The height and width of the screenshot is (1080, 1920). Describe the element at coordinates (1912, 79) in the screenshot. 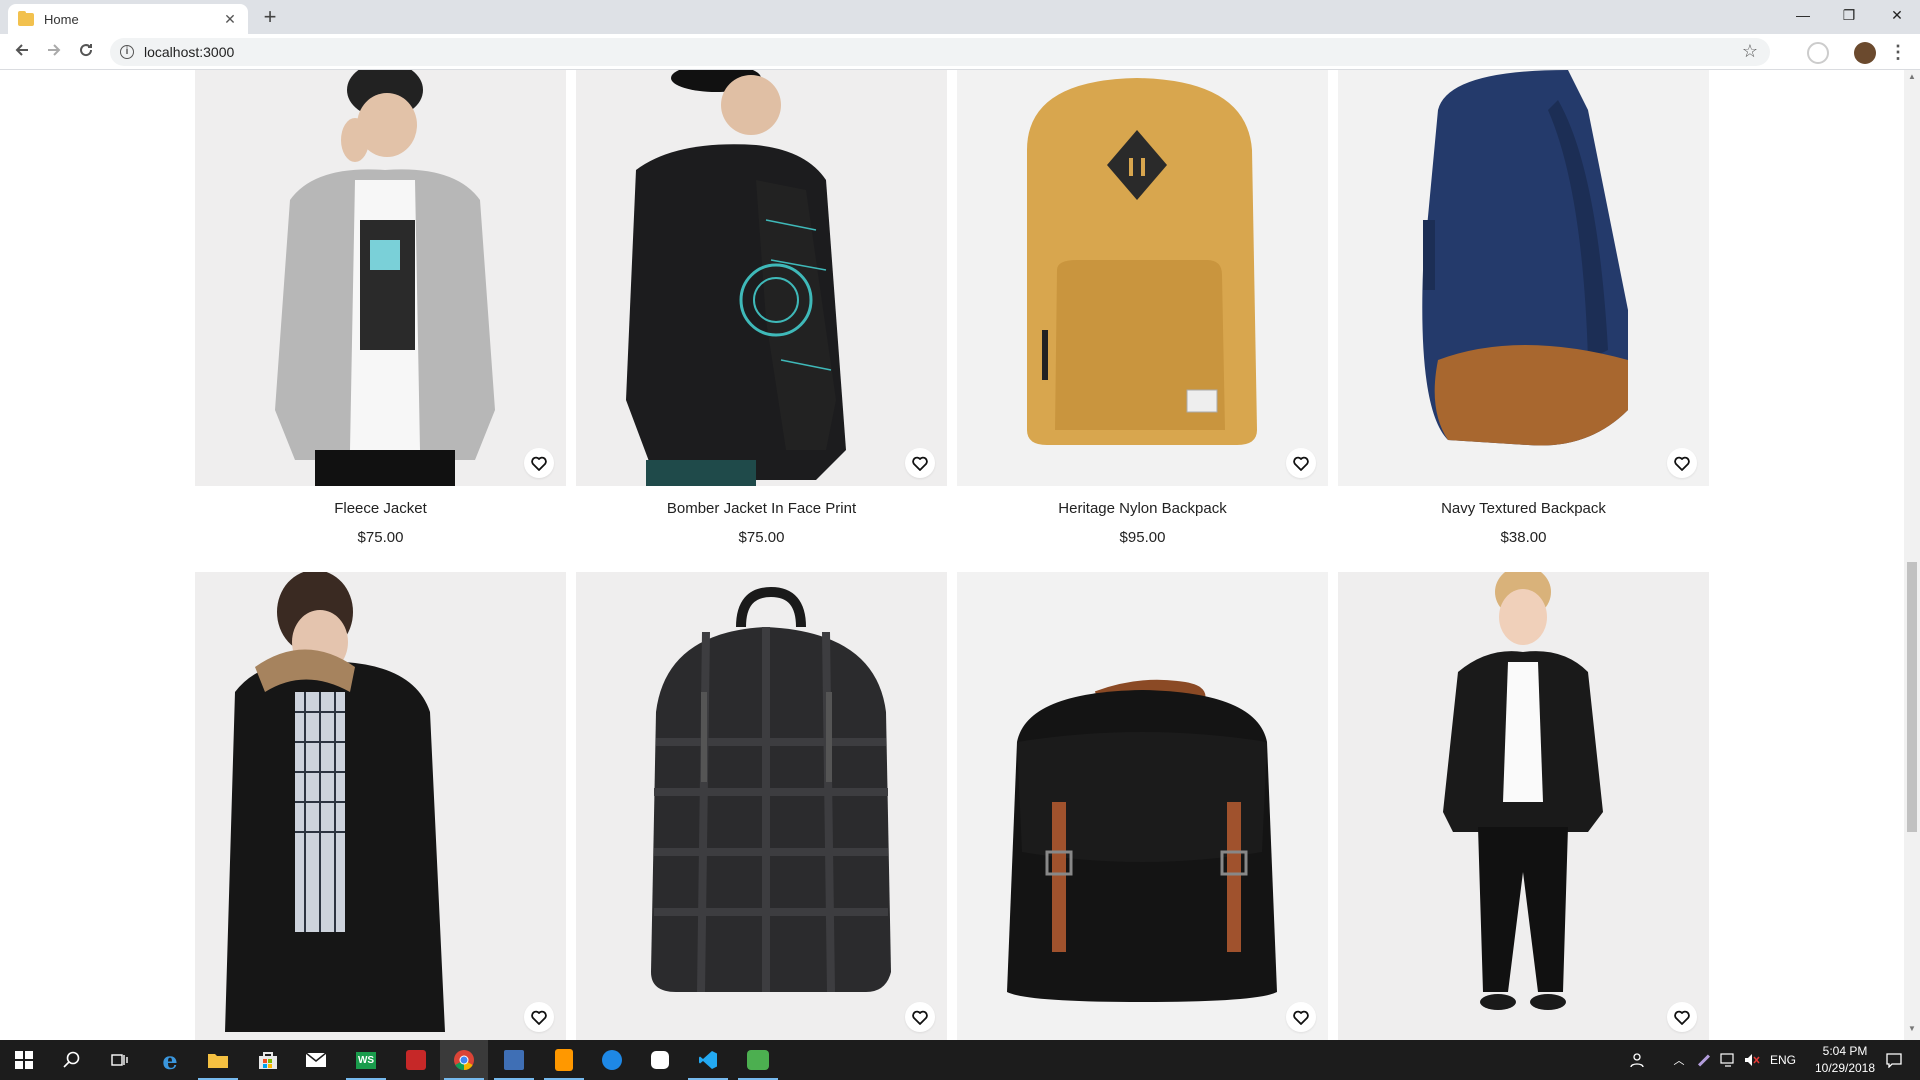

I see `scroll-up-arrow: ▲` at that location.